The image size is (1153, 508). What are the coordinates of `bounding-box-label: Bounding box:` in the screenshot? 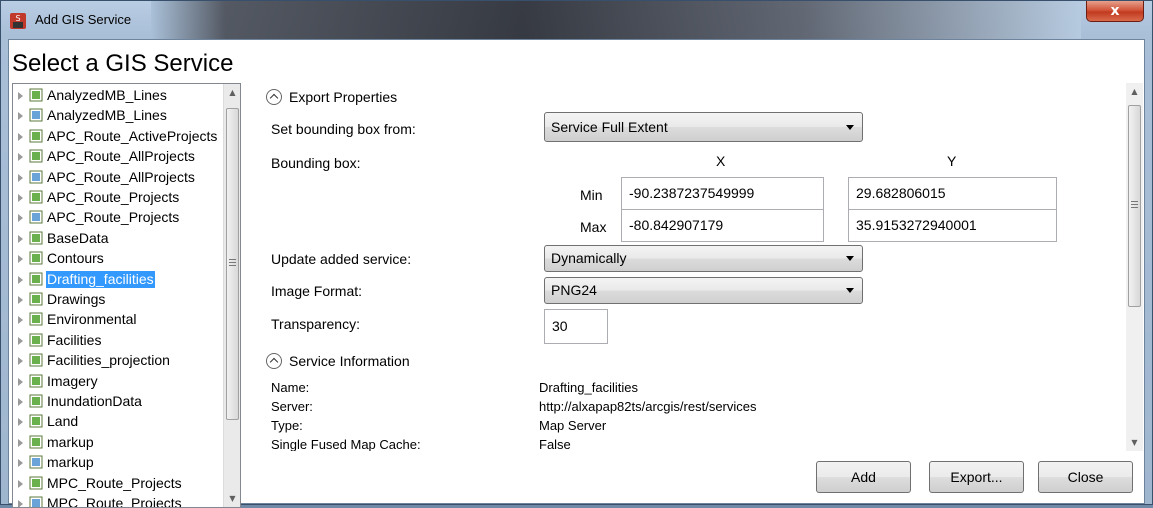 It's located at (316, 163).